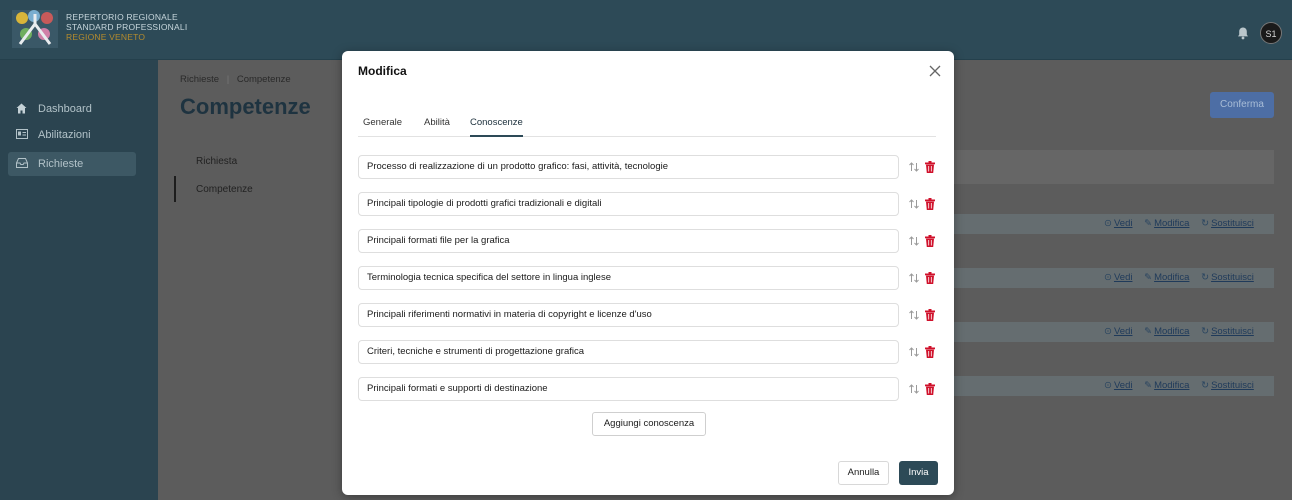  What do you see at coordinates (224, 189) in the screenshot?
I see `step-competenze: Competenze` at bounding box center [224, 189].